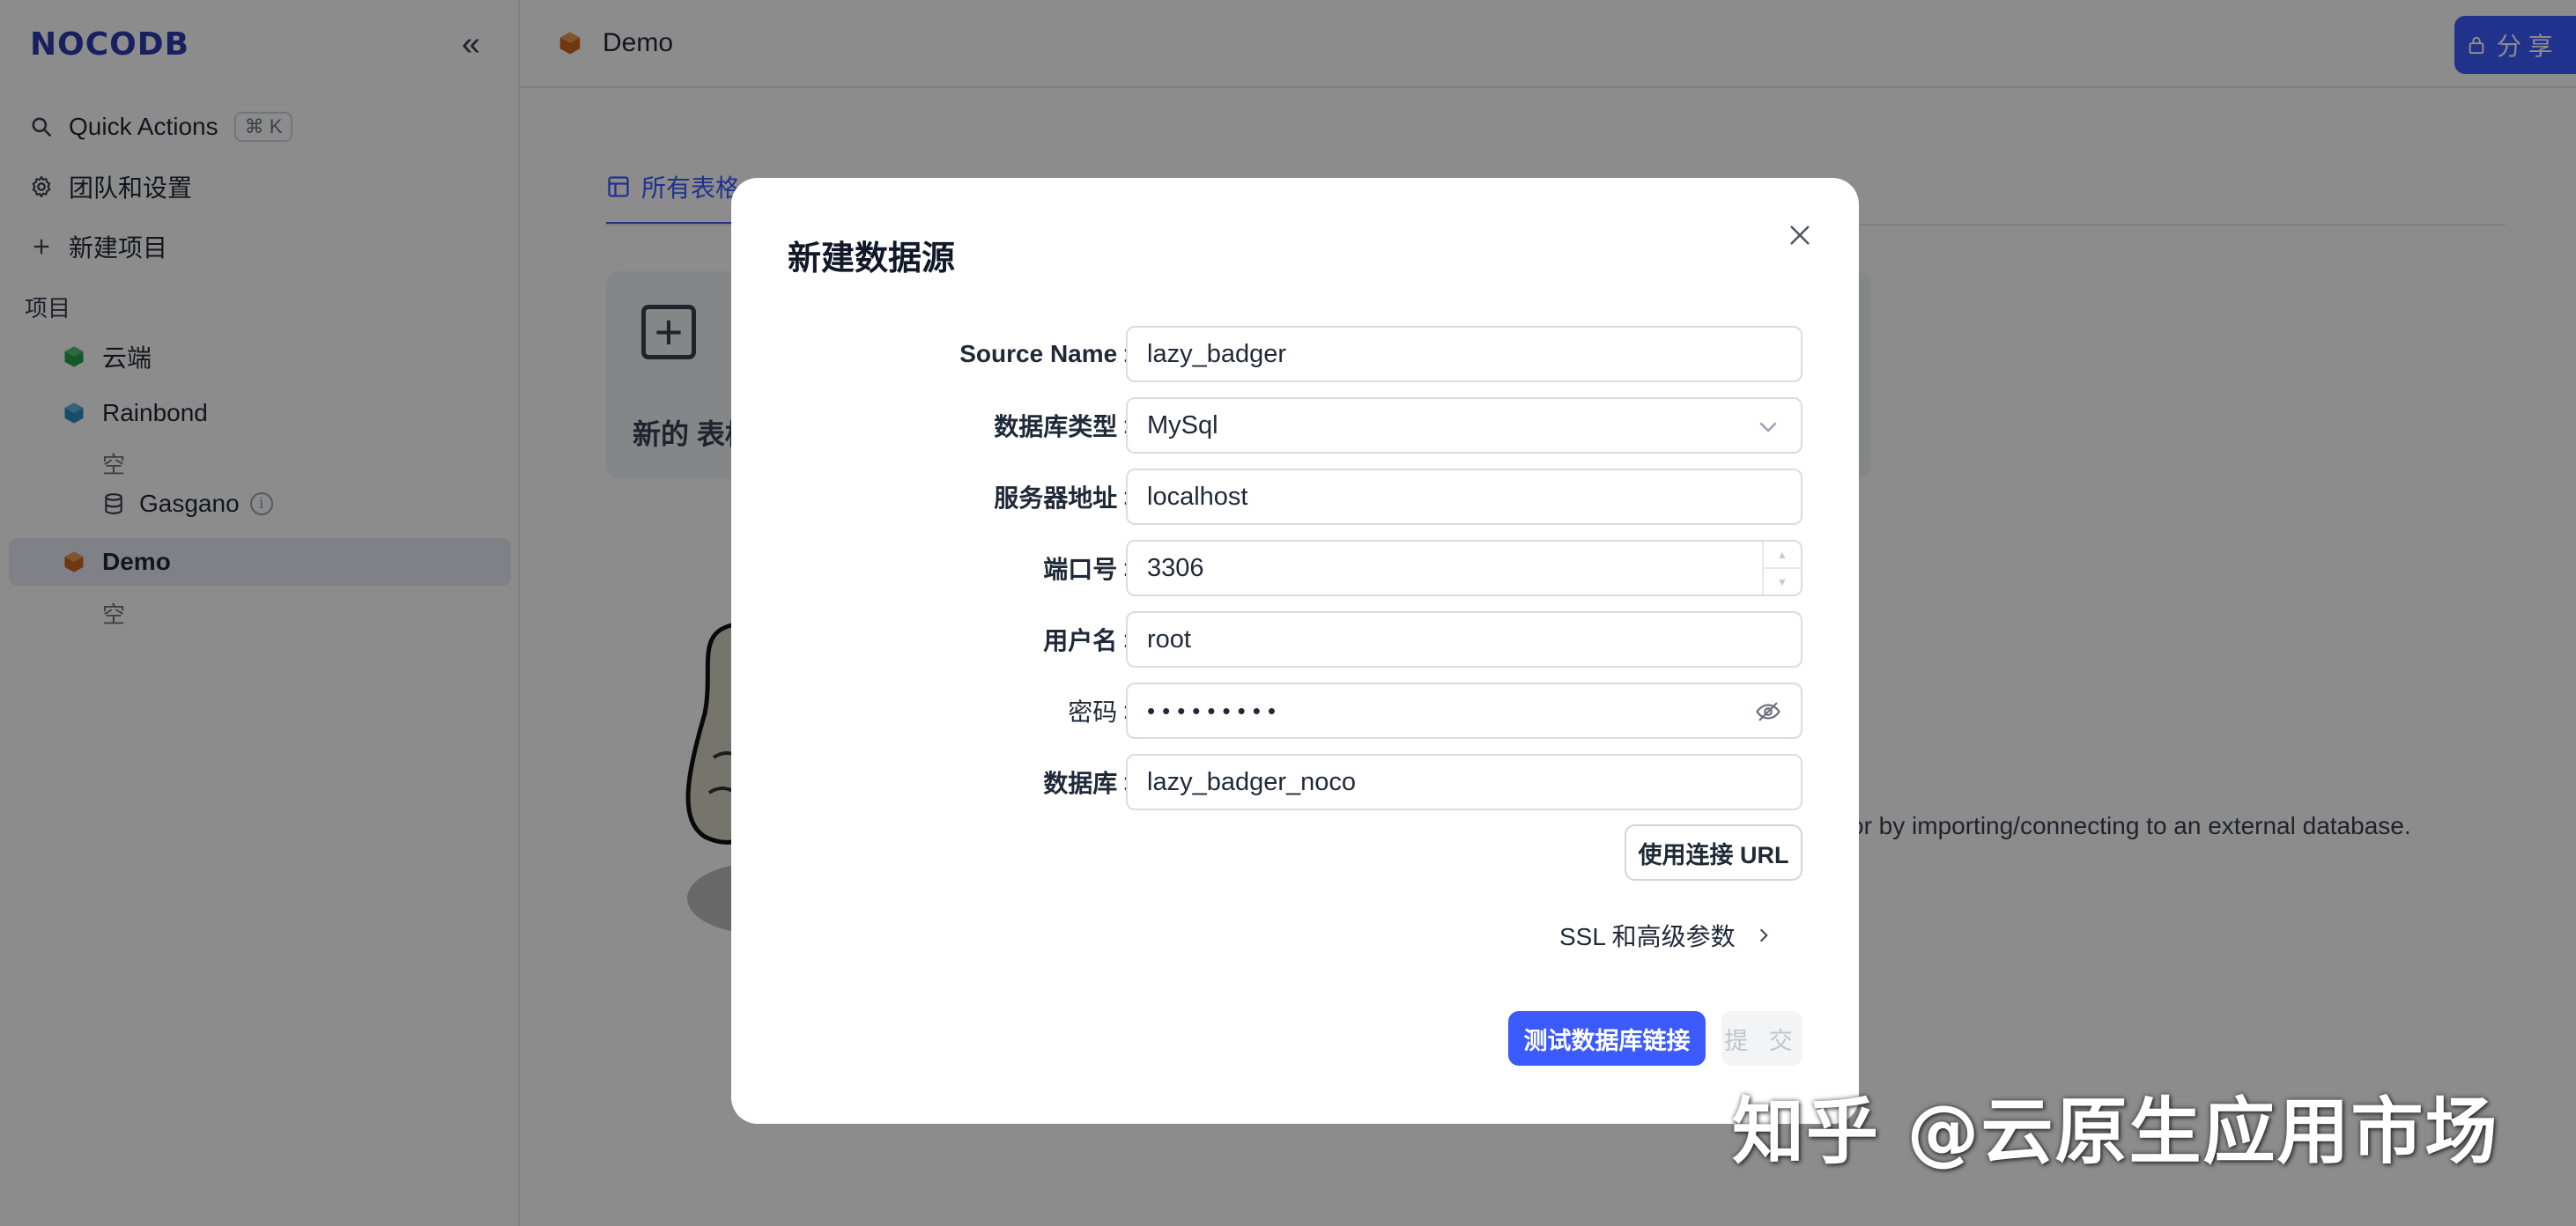 Image resolution: width=2576 pixels, height=1226 pixels. What do you see at coordinates (872, 258) in the screenshot?
I see `modal-title: 新建数据源` at bounding box center [872, 258].